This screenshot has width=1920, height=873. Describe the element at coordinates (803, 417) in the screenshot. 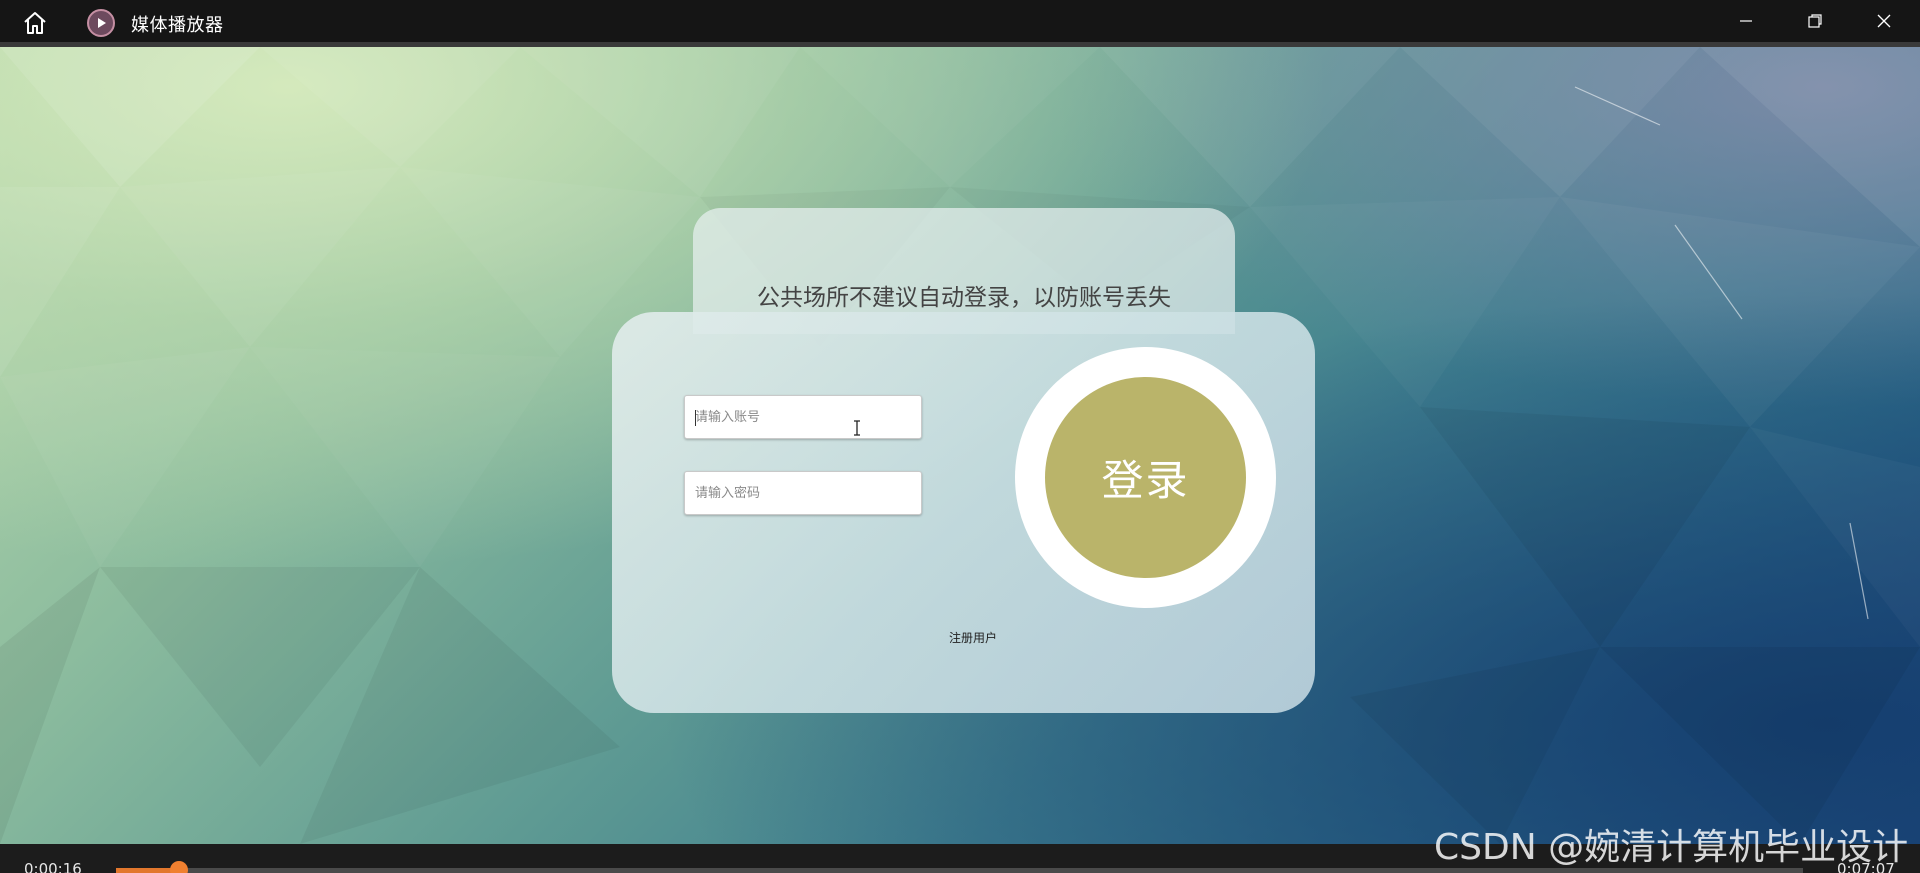

I see `account-input` at that location.